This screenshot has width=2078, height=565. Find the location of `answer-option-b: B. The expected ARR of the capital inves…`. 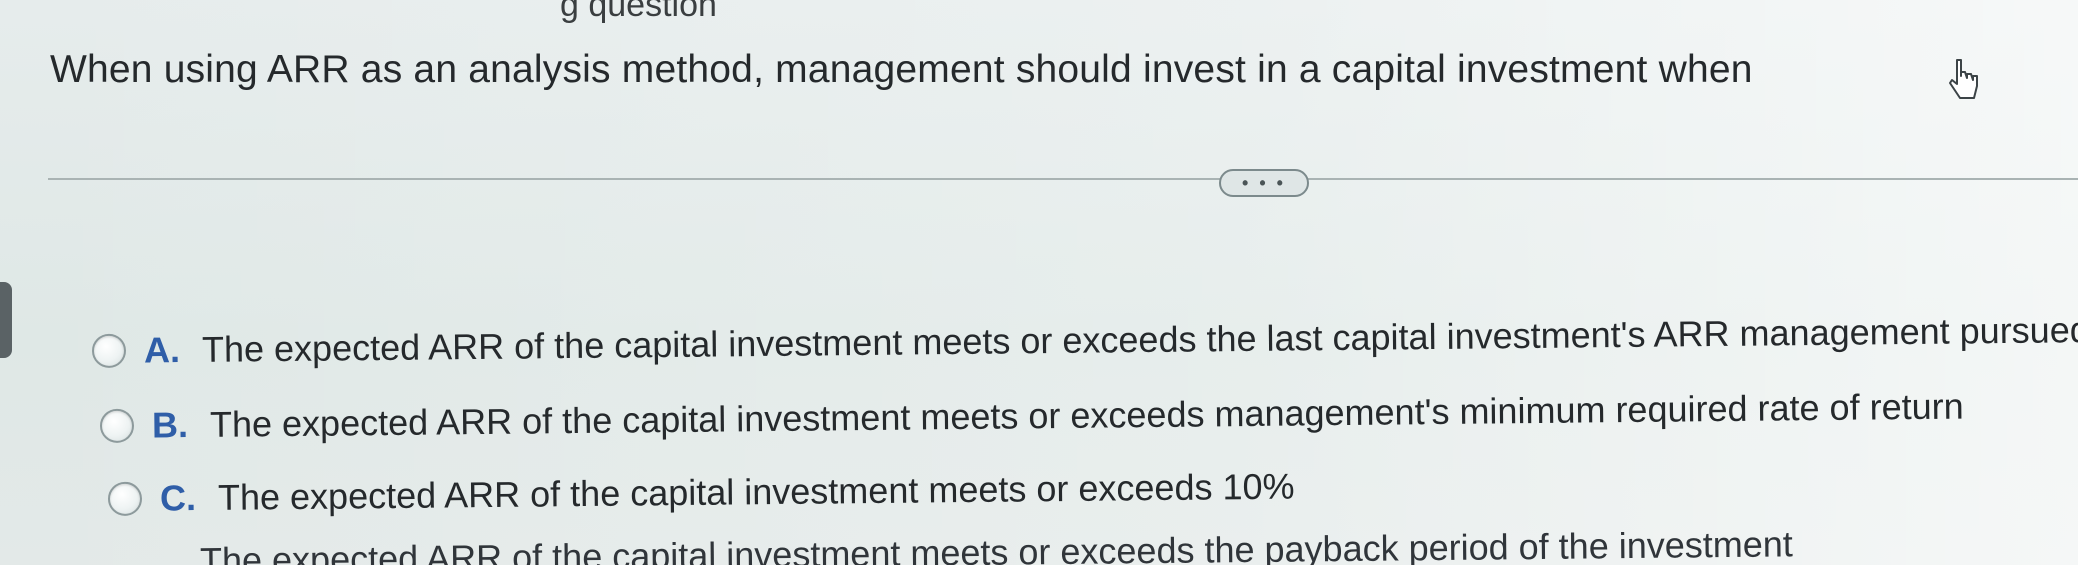

answer-option-b: B. The expected ARR of the capital inves… is located at coordinates (1031, 416).